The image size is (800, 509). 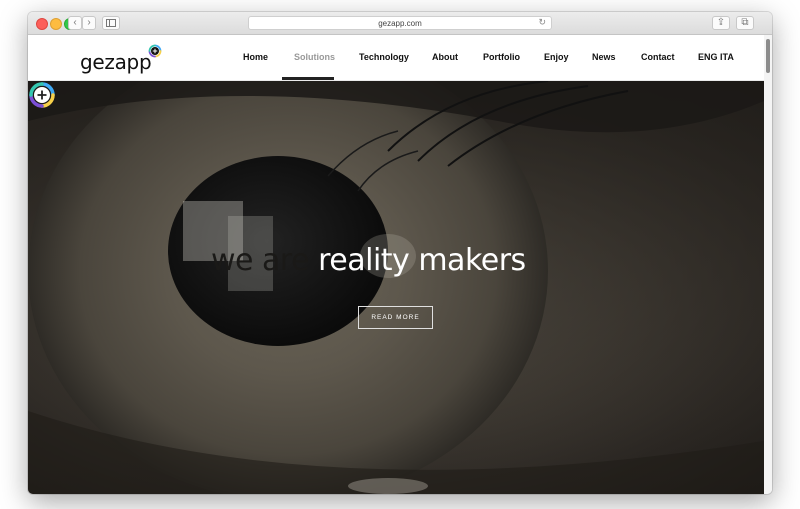 I want to click on chevron-right-icon: ›, so click(x=89, y=22).